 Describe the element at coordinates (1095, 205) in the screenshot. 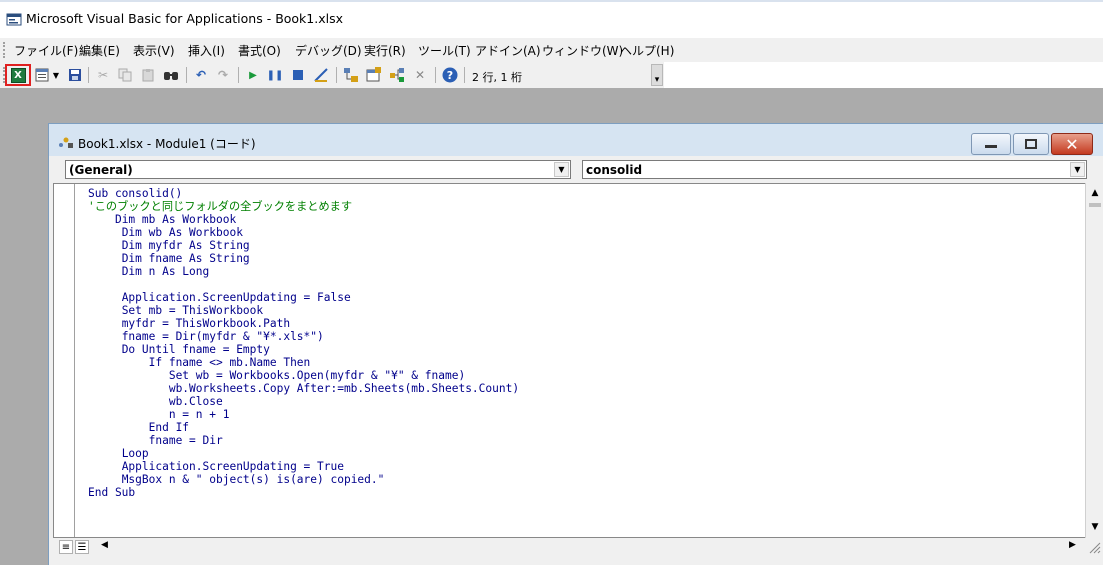

I see `scroll-thumb` at that location.